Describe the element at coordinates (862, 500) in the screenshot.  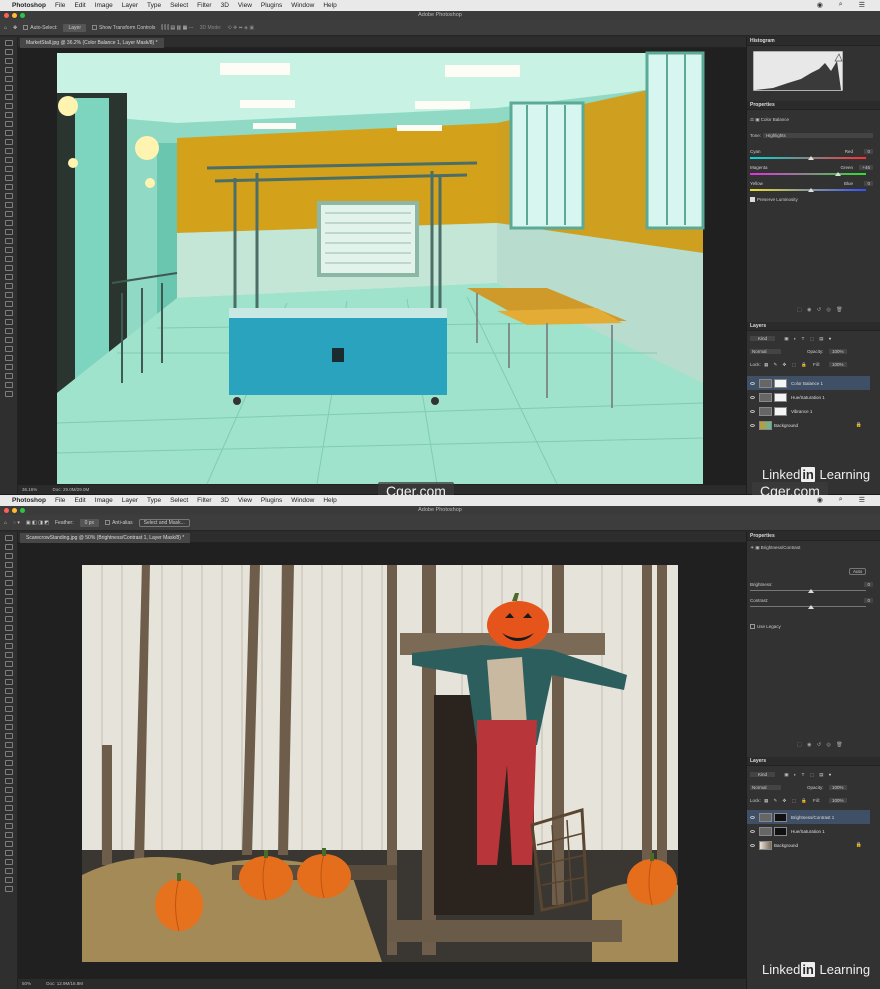
I see `menu-extras-icon: ☰` at that location.